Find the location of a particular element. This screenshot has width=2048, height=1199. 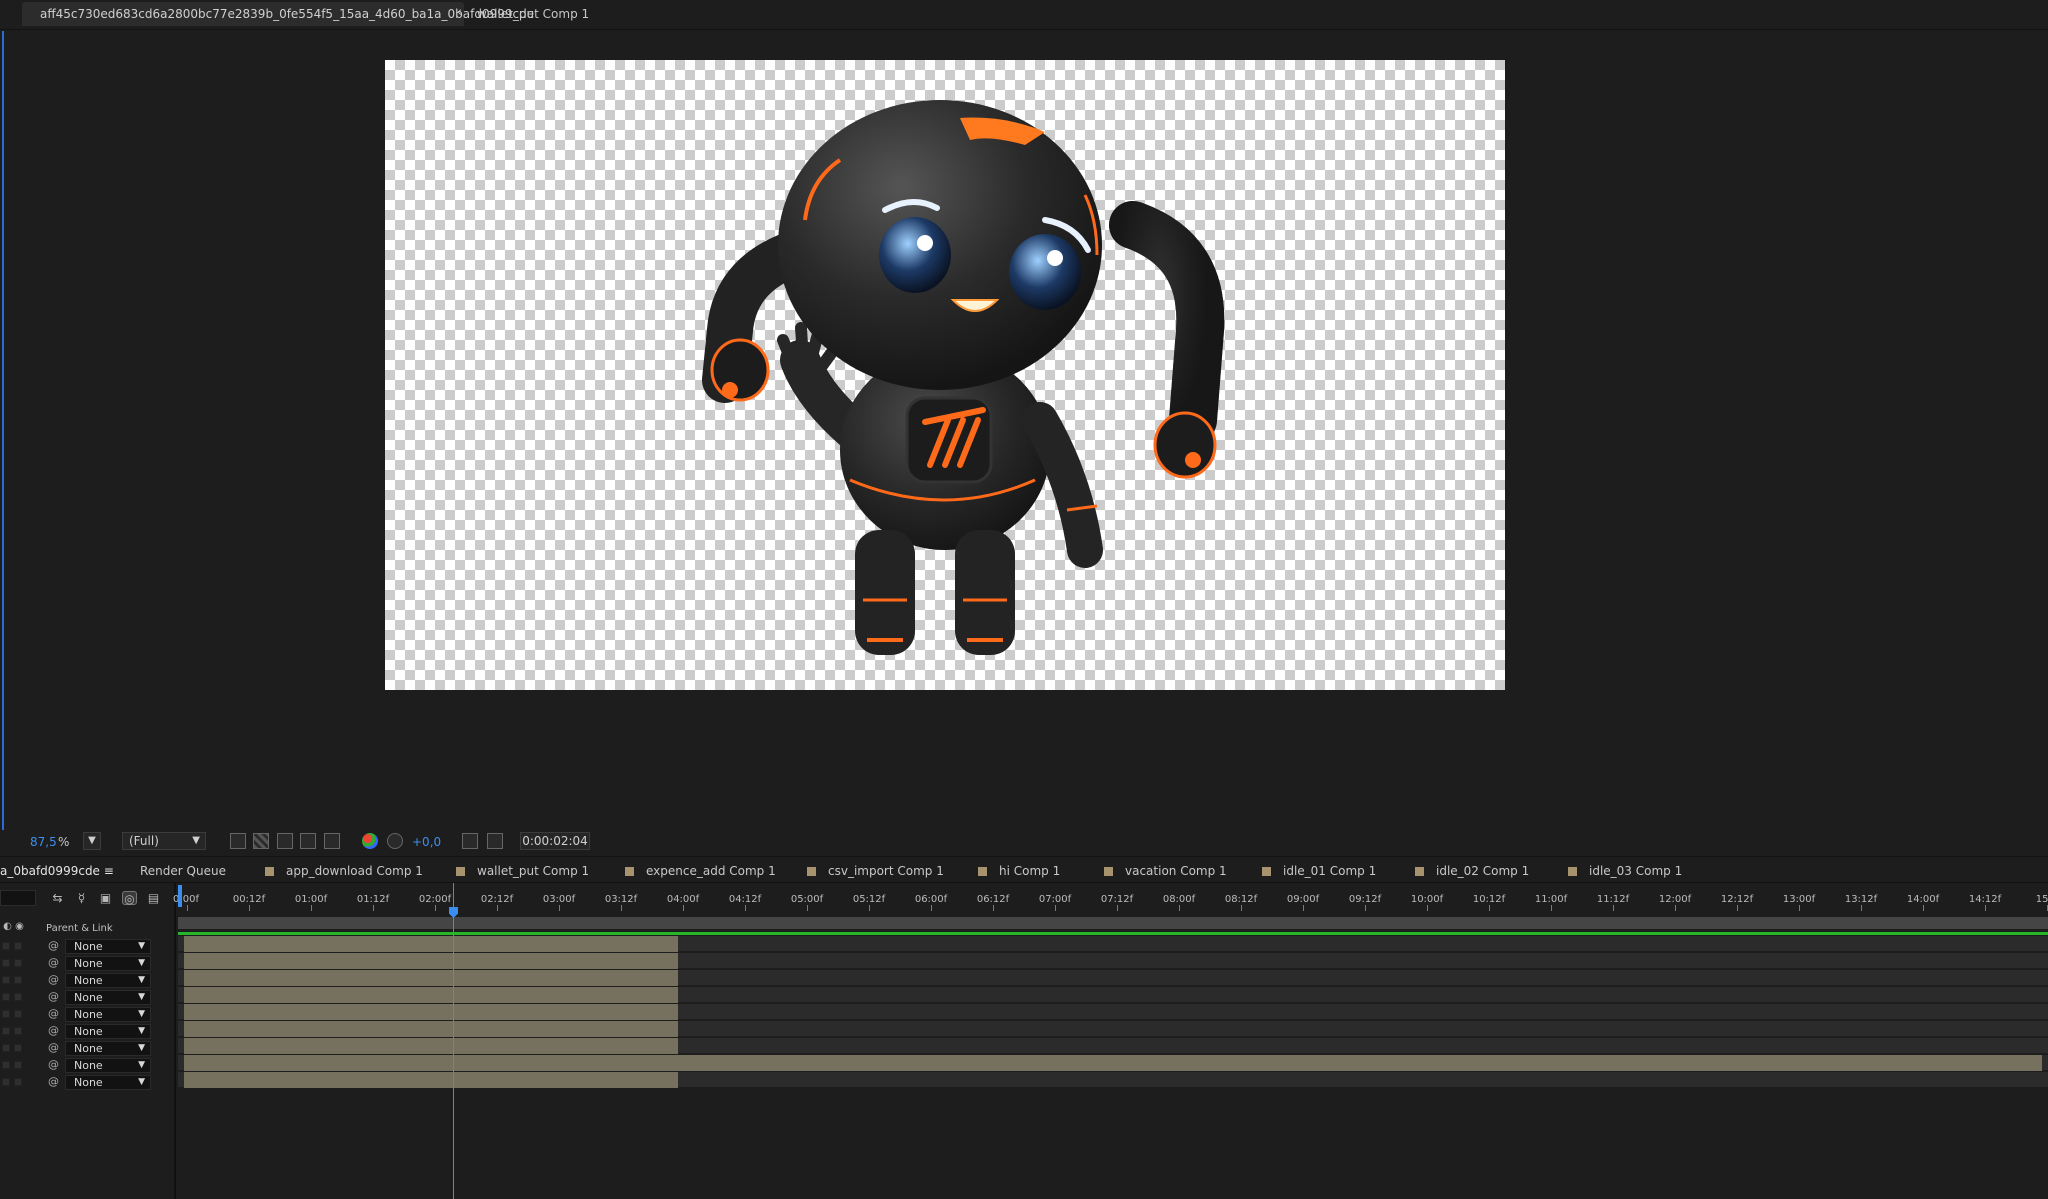

mask-visibility-icon is located at coordinates (285, 841).